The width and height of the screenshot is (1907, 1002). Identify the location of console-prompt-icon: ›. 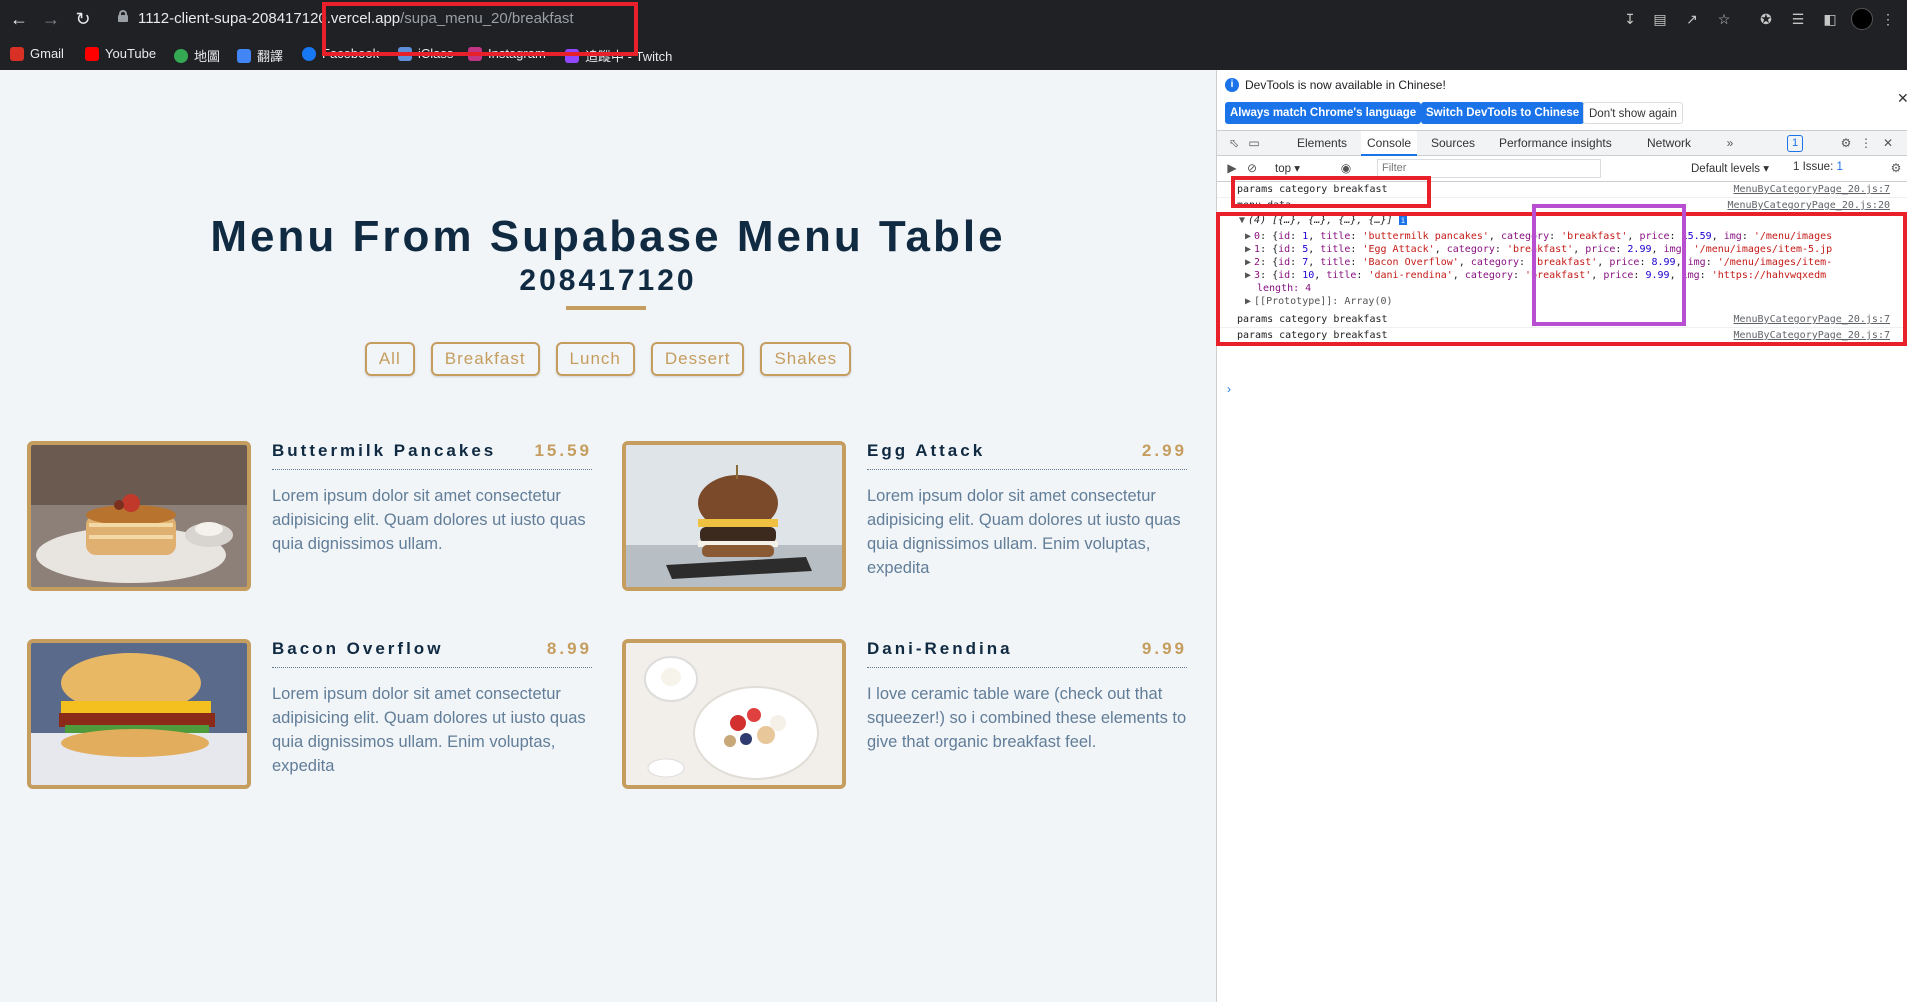
(1229, 389).